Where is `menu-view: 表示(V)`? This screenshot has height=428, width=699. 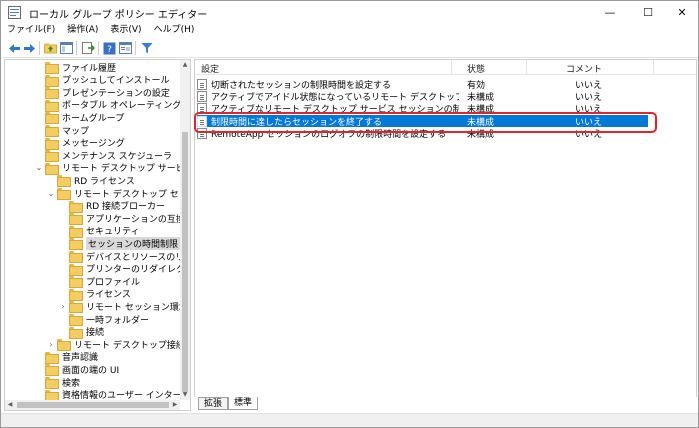 menu-view: 表示(V) is located at coordinates (125, 30).